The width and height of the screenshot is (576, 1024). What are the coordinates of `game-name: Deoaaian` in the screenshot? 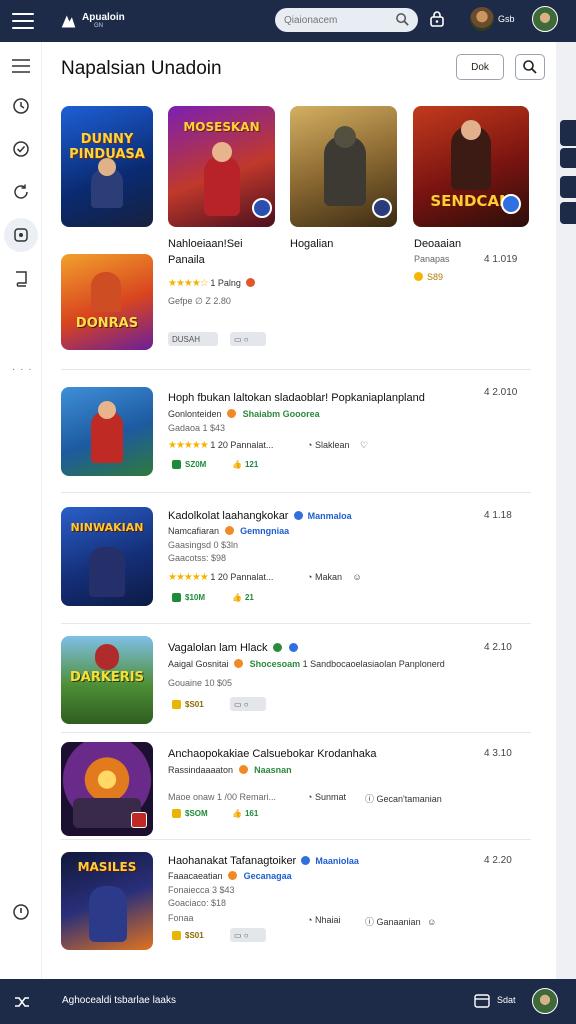 It's located at (437, 244).